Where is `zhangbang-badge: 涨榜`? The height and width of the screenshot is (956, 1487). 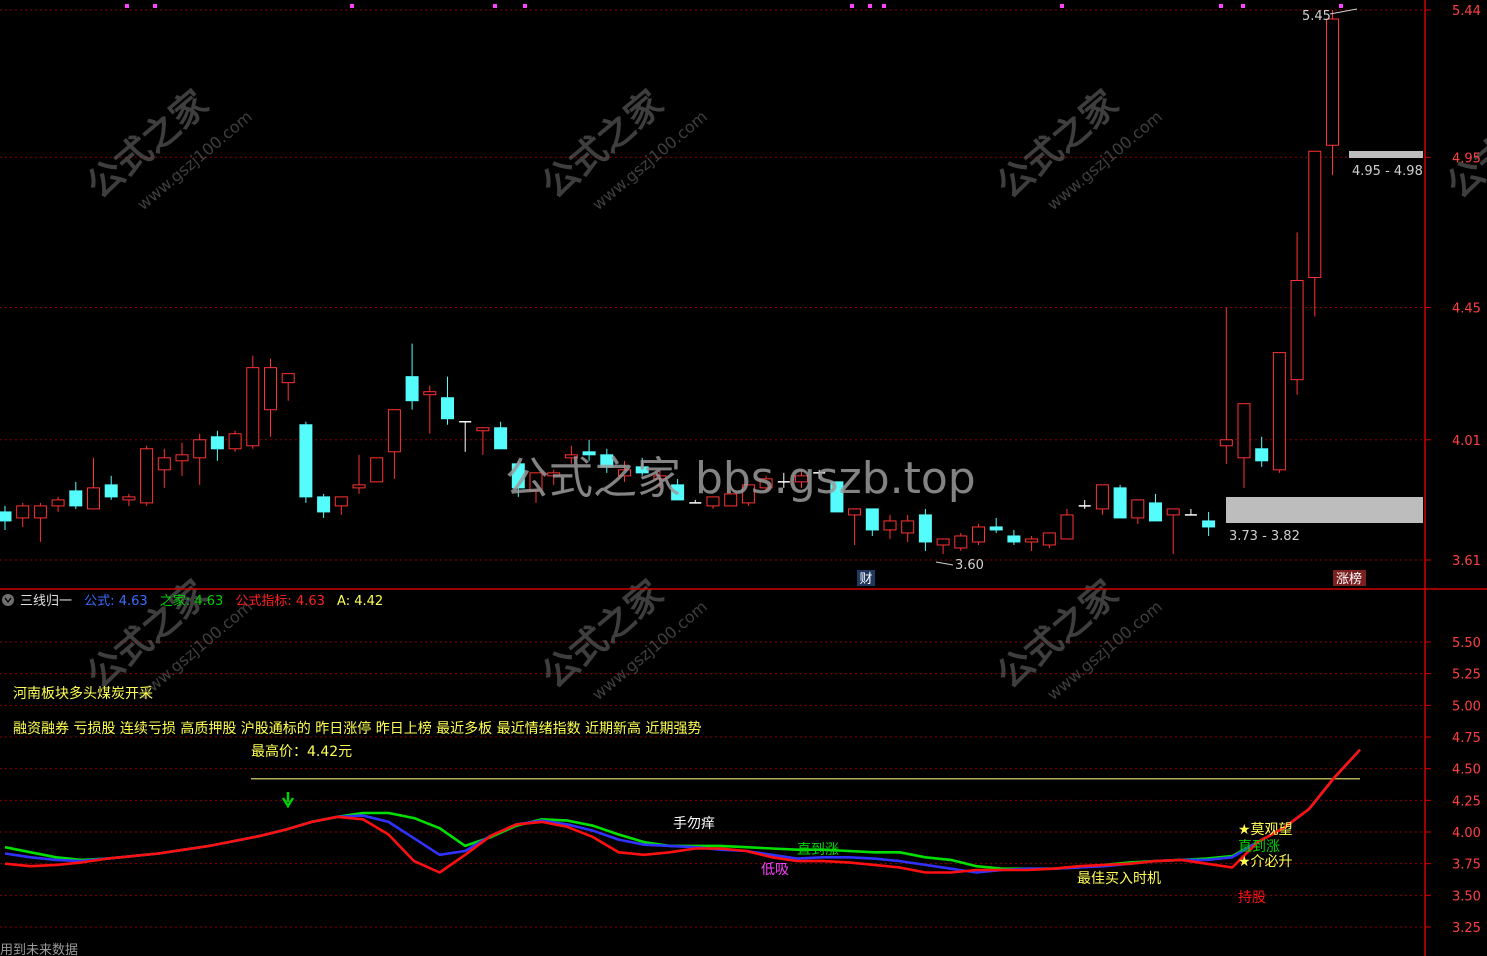 zhangbang-badge: 涨榜 is located at coordinates (1349, 579).